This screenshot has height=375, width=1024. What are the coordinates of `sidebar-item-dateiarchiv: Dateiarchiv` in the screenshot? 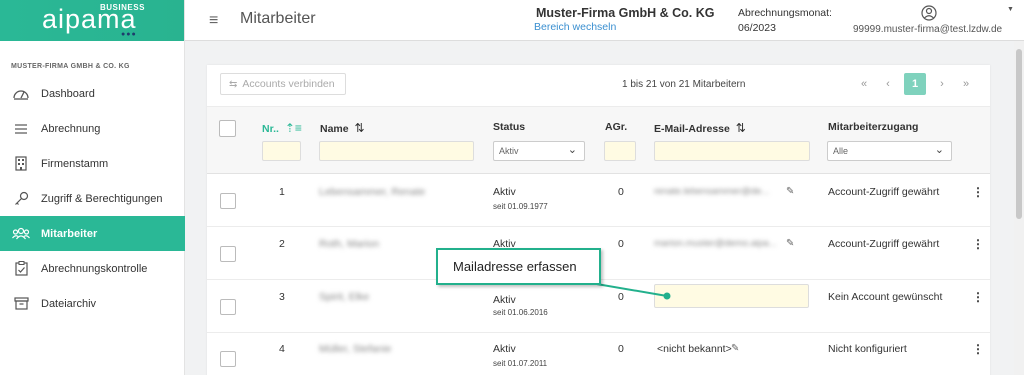 It's located at (92, 303).